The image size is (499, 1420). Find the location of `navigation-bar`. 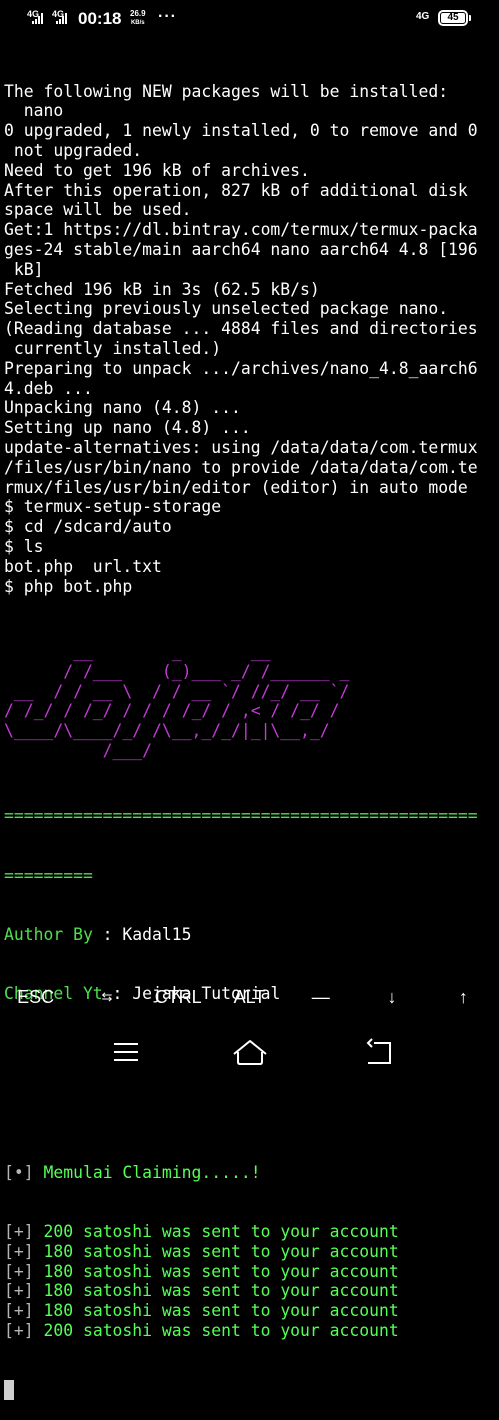

navigation-bar is located at coordinates (249, 1053).